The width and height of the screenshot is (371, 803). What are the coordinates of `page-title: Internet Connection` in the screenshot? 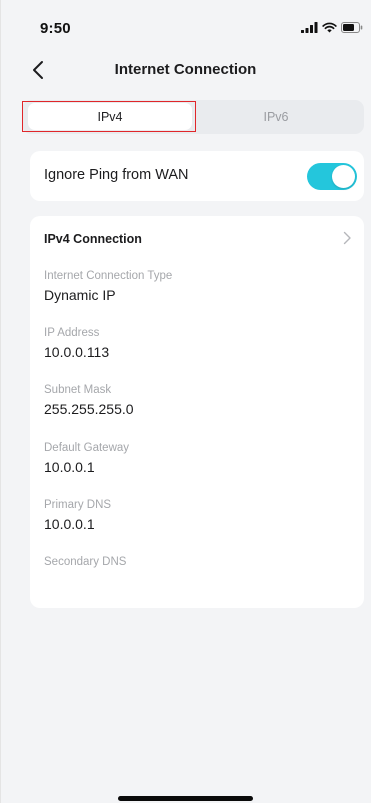 It's located at (185, 69).